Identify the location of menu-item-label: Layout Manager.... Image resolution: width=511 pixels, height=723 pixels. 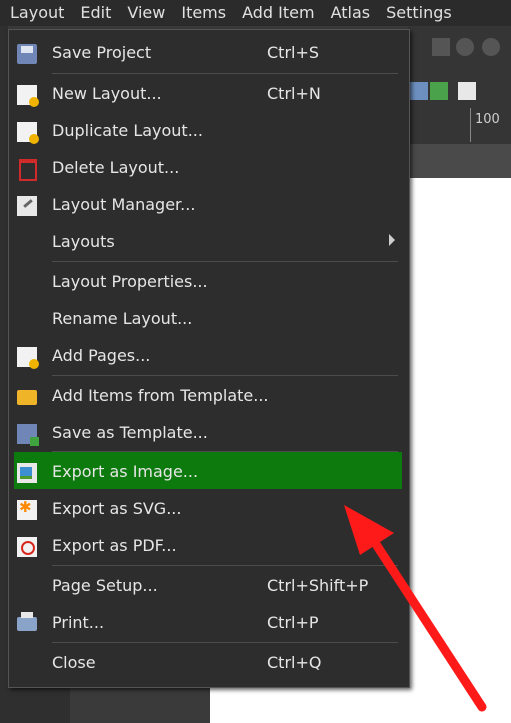
(124, 204).